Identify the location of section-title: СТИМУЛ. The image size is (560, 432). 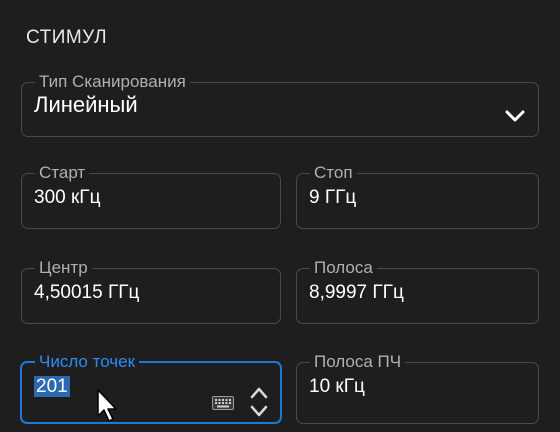
(67, 37).